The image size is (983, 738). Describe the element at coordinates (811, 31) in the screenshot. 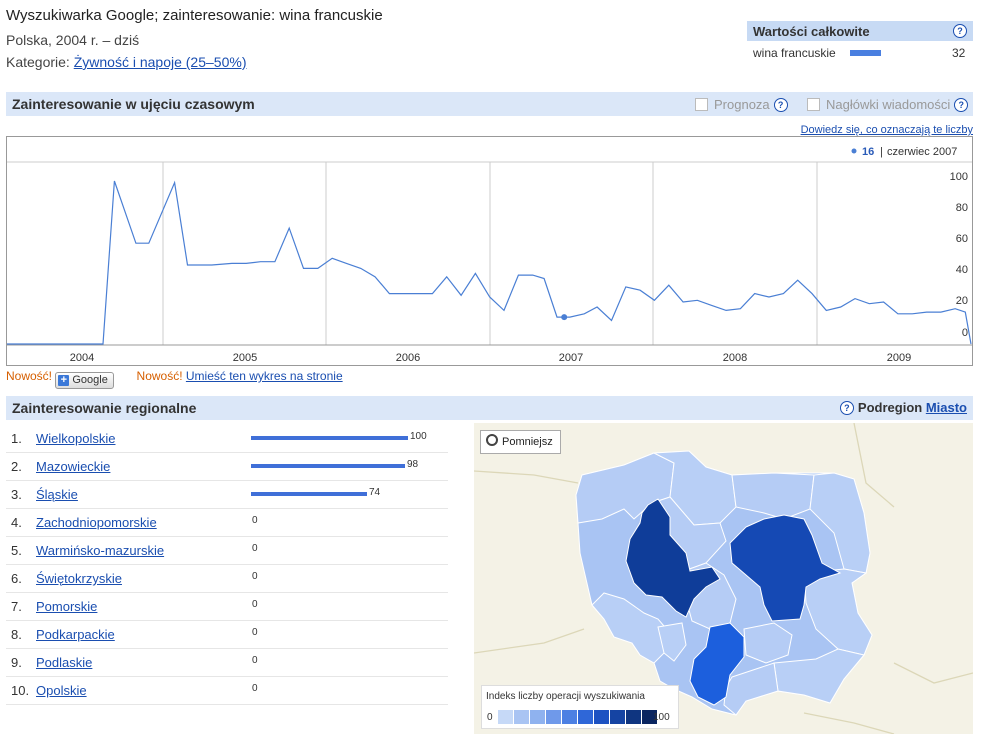

I see `totals-title: Wartości całkowite` at that location.